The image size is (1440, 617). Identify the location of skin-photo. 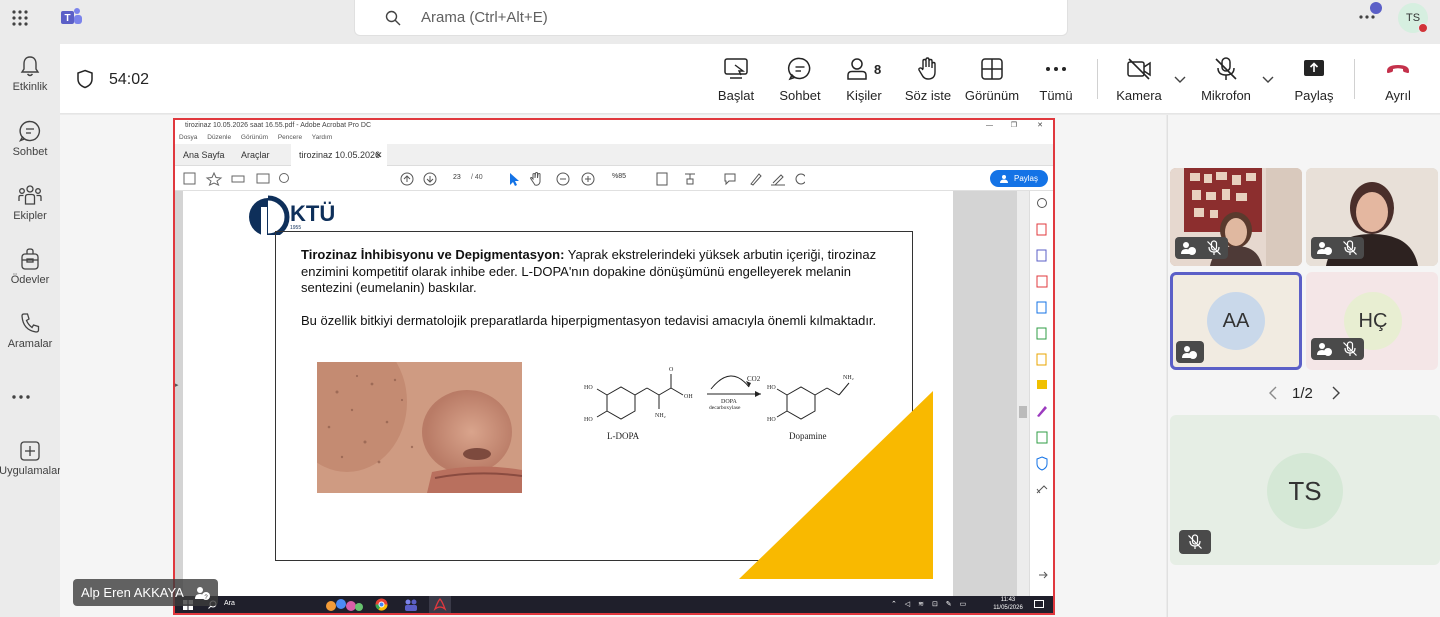
(419, 427).